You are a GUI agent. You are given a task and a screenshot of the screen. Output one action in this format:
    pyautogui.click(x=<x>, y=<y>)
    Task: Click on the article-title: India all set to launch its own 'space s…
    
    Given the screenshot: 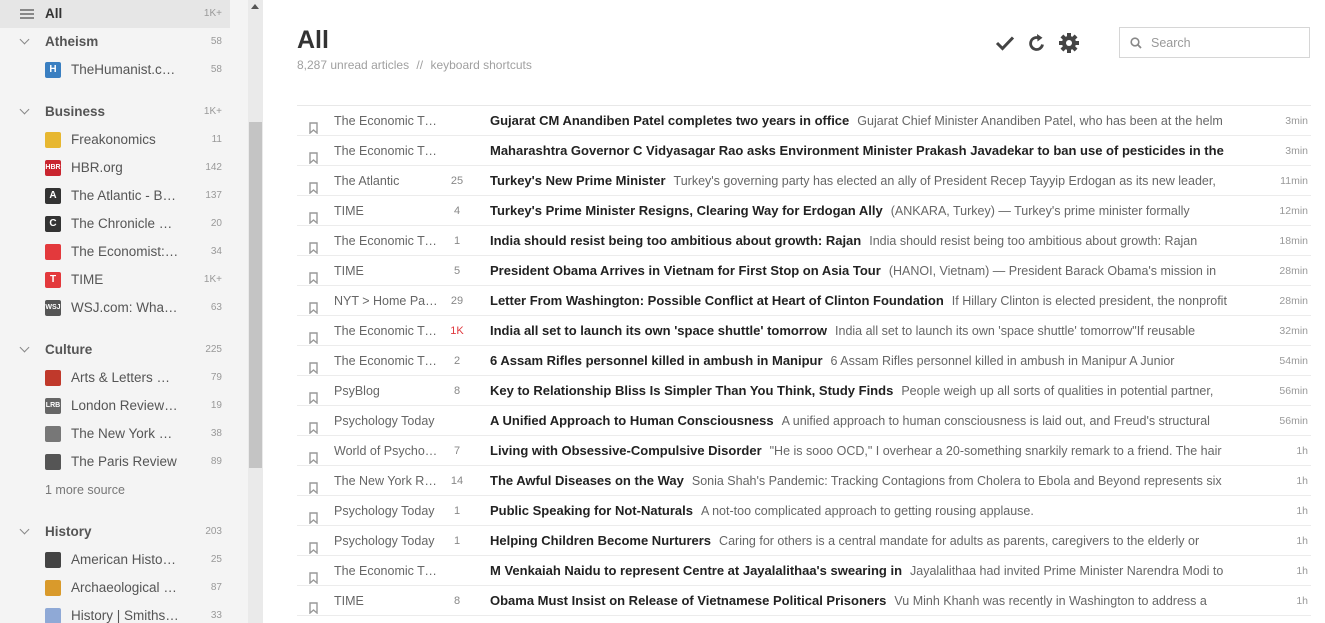 What is the action you would take?
    pyautogui.click(x=658, y=330)
    